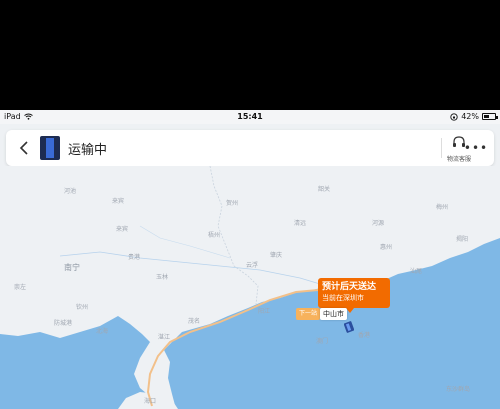 The width and height of the screenshot is (500, 409). Describe the element at coordinates (308, 314) in the screenshot. I see `next-stop-tag: 下一站` at that location.